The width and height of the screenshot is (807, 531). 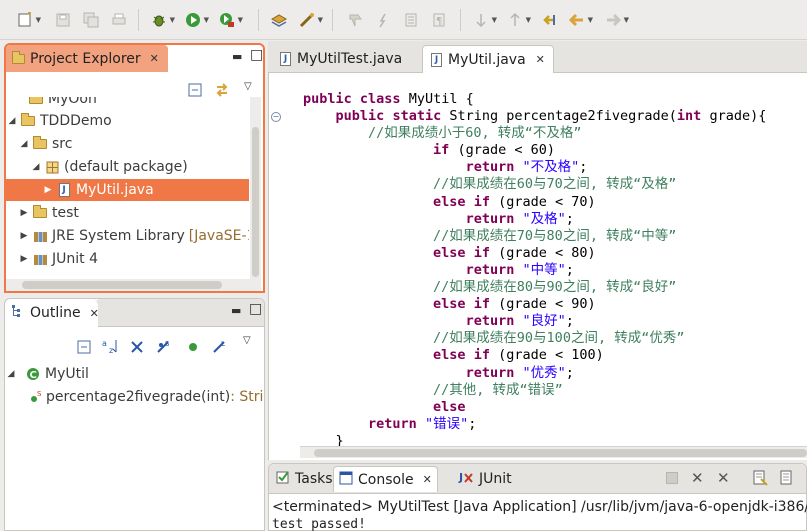 I want to click on open-task-icon: ▼, so click(x=310, y=20).